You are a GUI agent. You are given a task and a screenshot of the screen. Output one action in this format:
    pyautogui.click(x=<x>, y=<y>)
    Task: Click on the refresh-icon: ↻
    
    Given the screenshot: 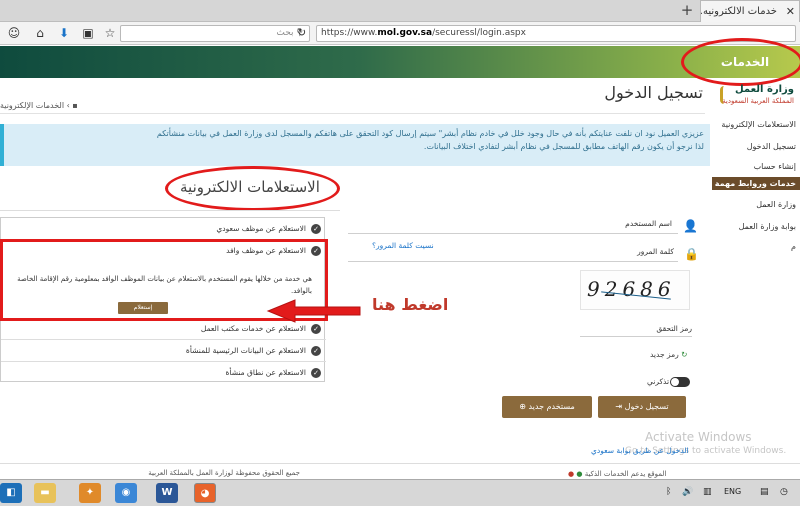 What is the action you would take?
    pyautogui.click(x=684, y=354)
    